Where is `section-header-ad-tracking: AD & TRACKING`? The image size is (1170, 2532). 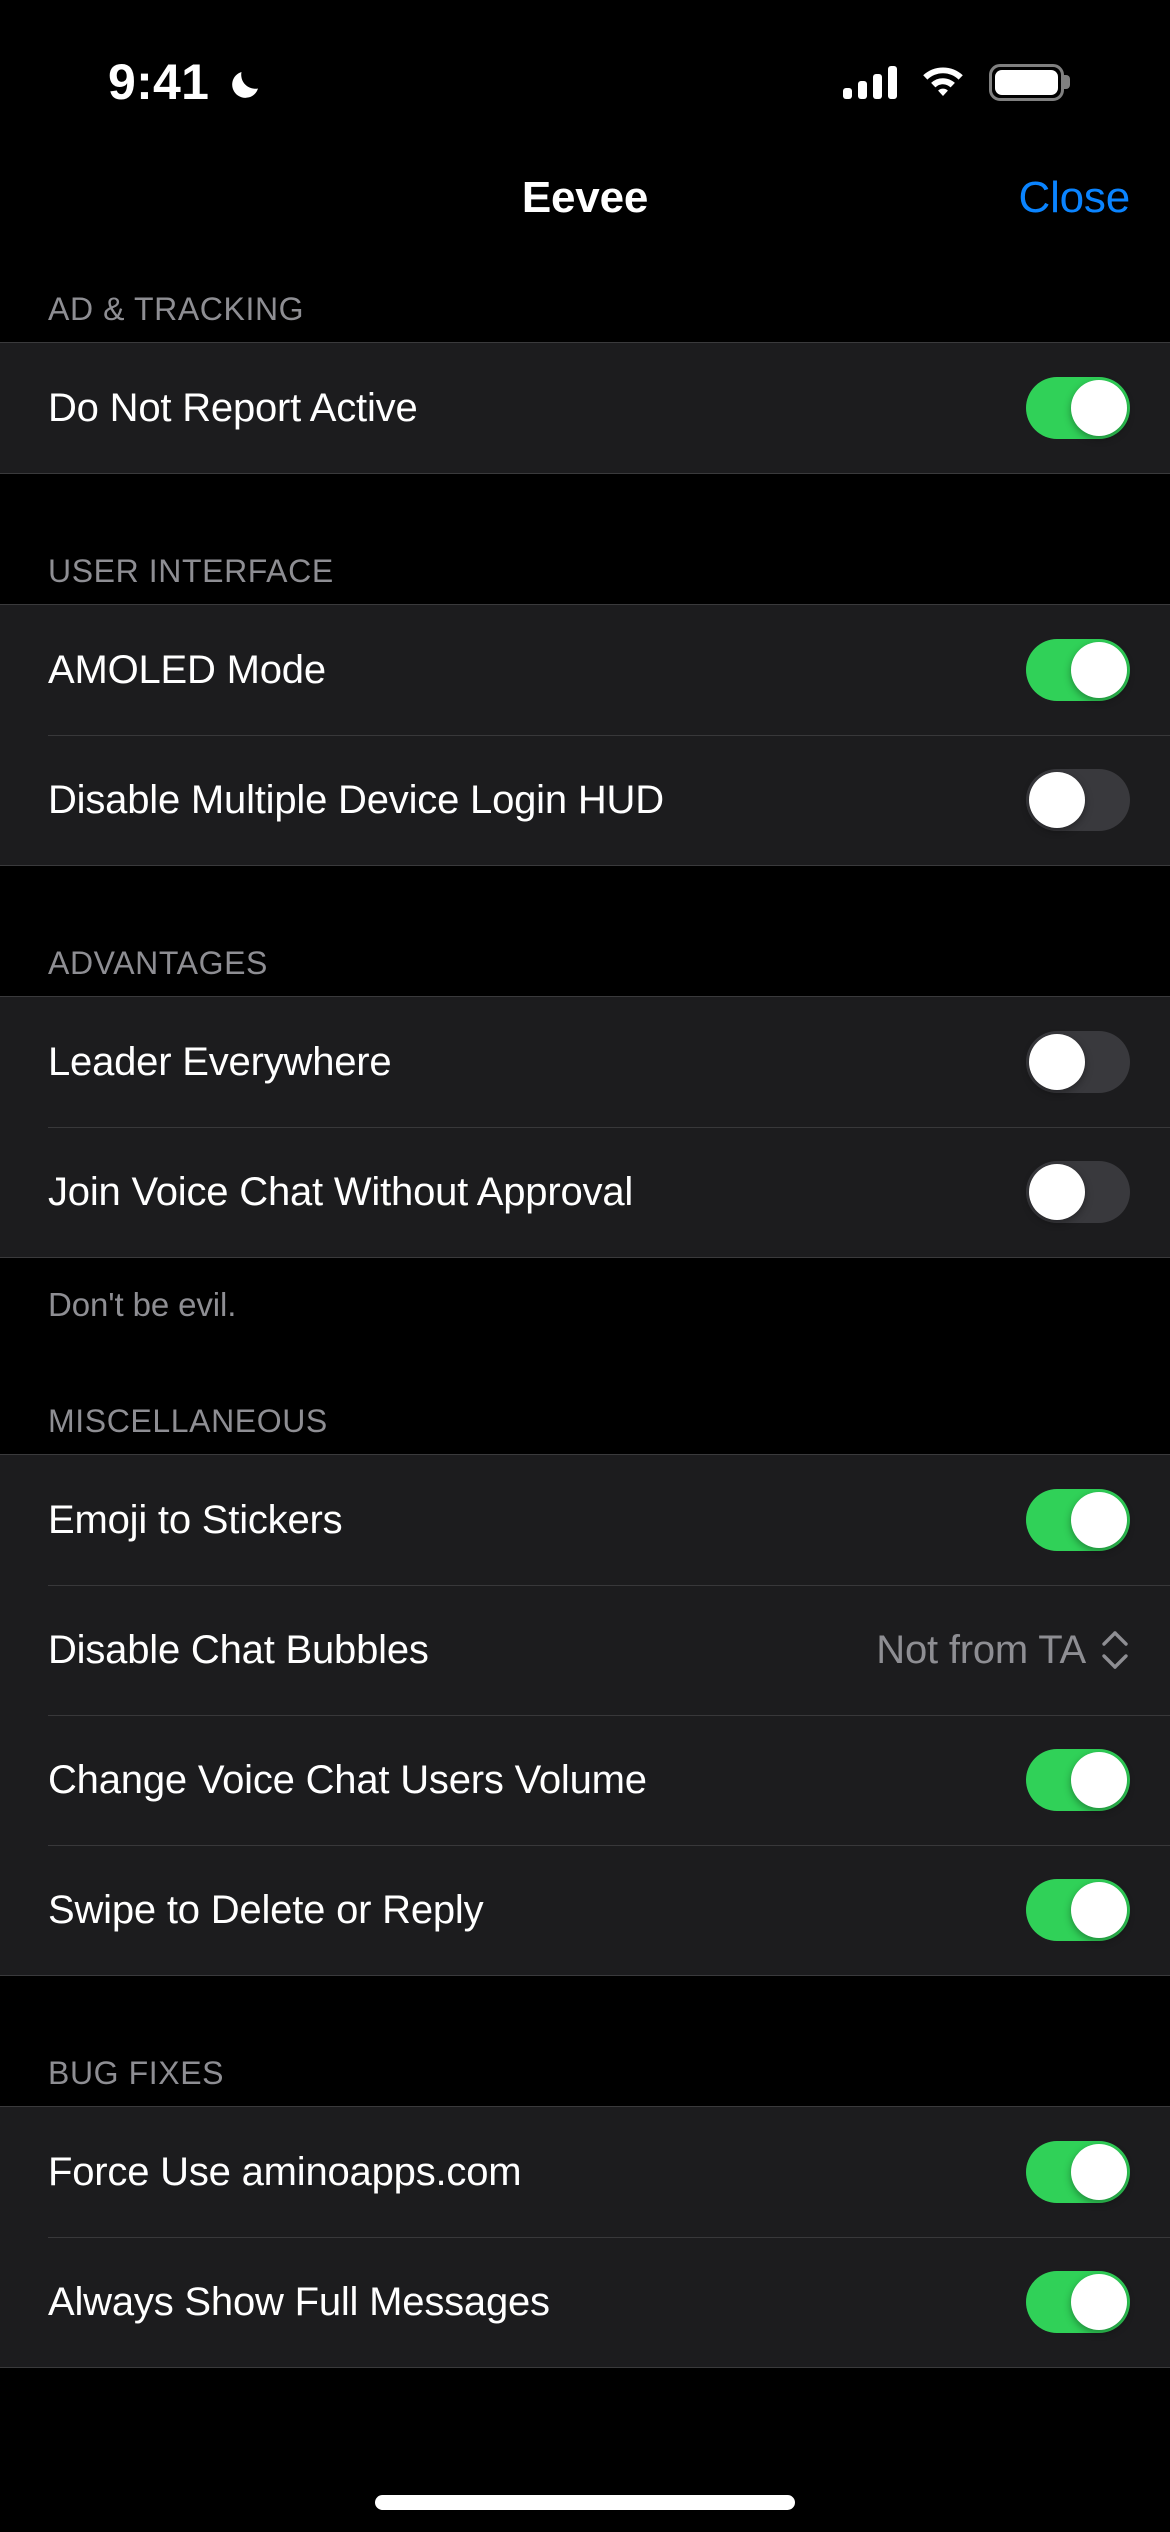
section-header-ad-tracking: AD & TRACKING is located at coordinates (176, 309).